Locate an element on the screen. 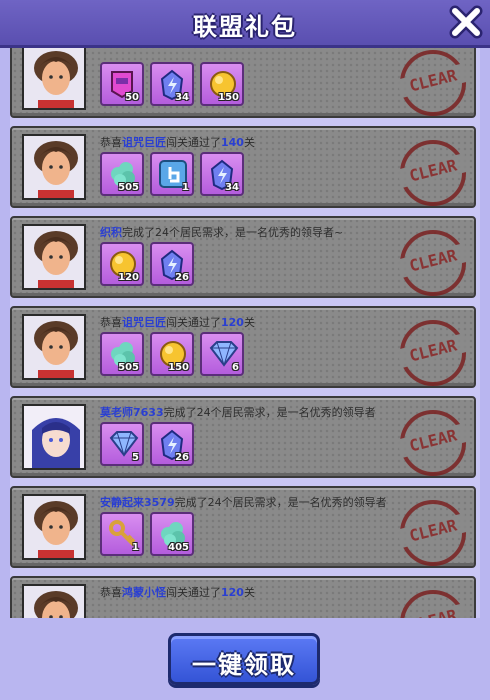  page-title: 联盟礼包 is located at coordinates (245, 27).